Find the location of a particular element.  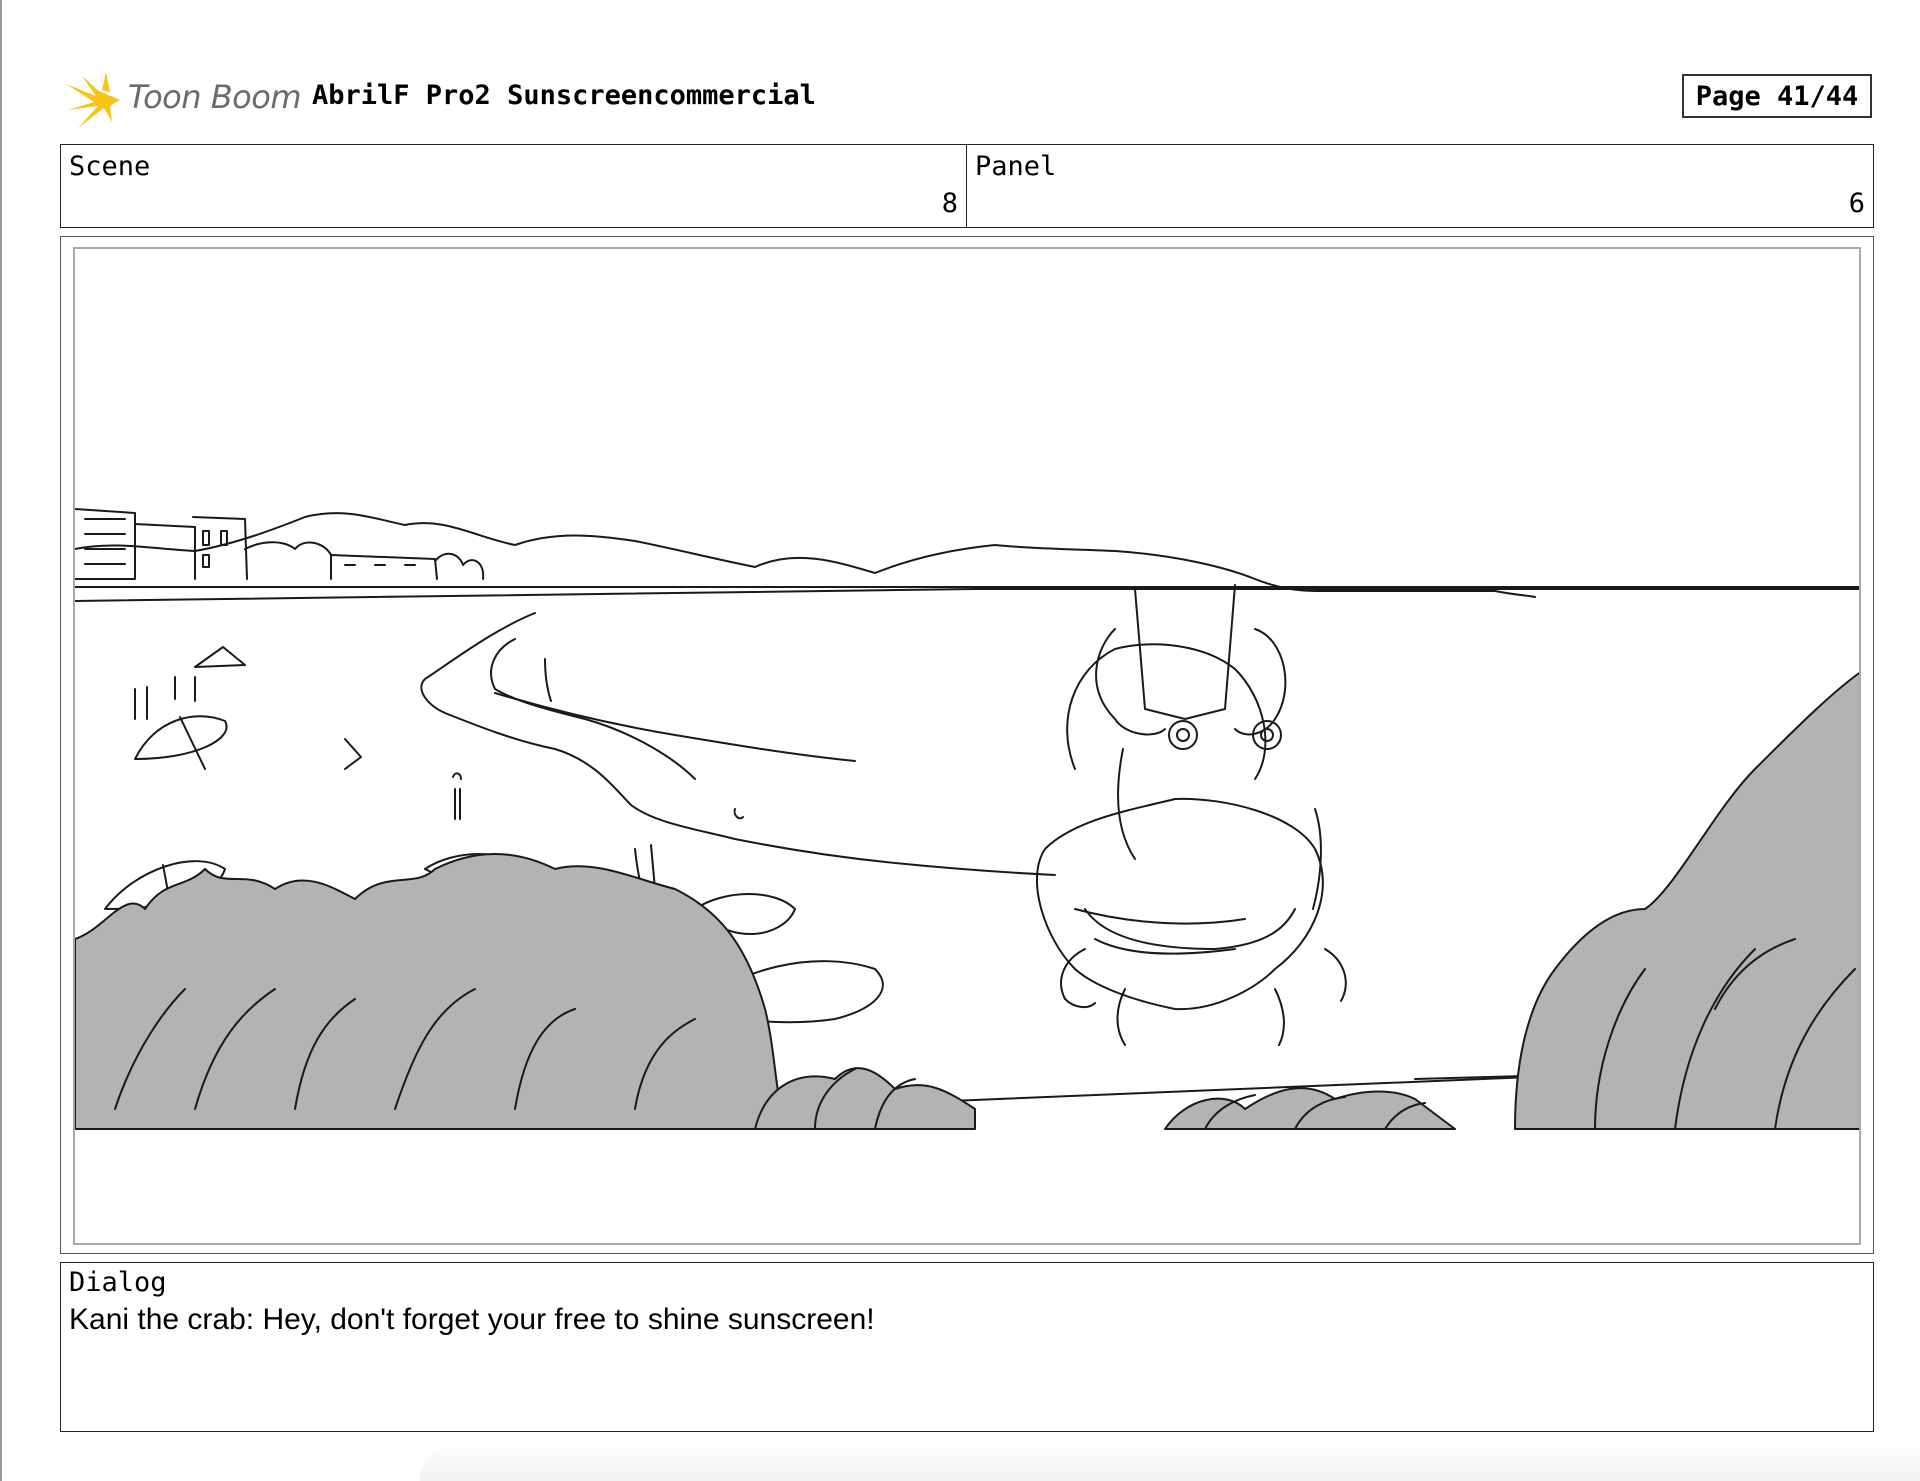

dialog-label: Dialog is located at coordinates (118, 1282).